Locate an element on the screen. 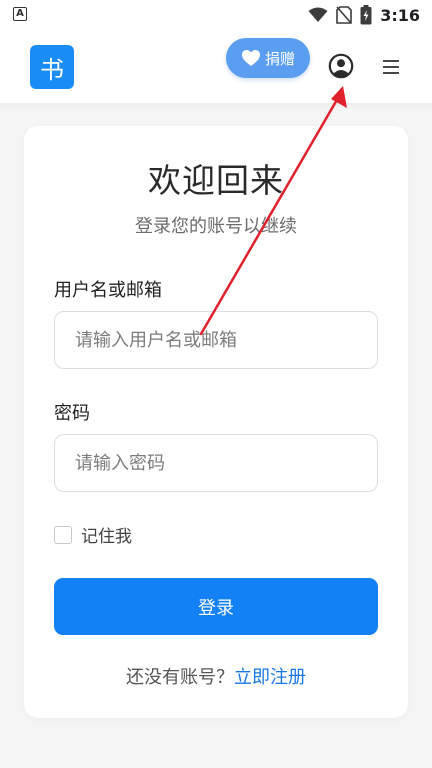 The height and width of the screenshot is (768, 432). app-logo: 书 is located at coordinates (52, 67).